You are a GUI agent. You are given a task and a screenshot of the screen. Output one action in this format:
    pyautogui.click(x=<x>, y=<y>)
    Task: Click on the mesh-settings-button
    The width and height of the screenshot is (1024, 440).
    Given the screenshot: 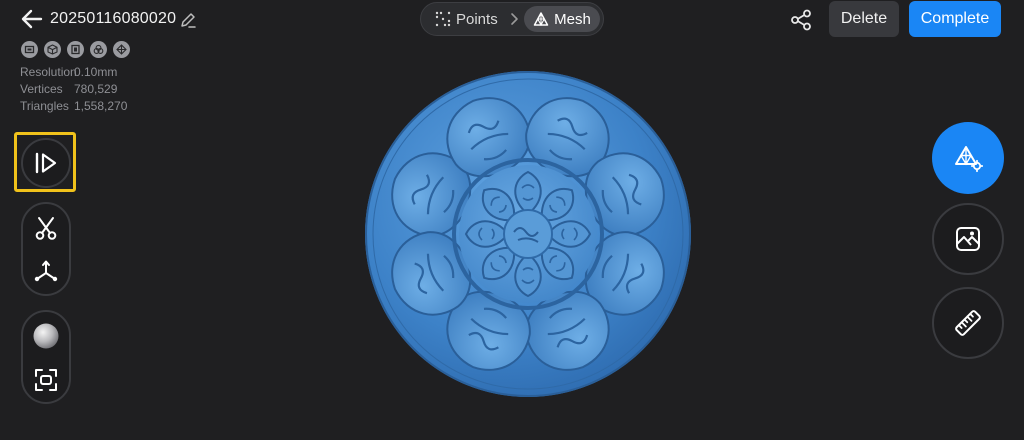 What is the action you would take?
    pyautogui.click(x=968, y=158)
    